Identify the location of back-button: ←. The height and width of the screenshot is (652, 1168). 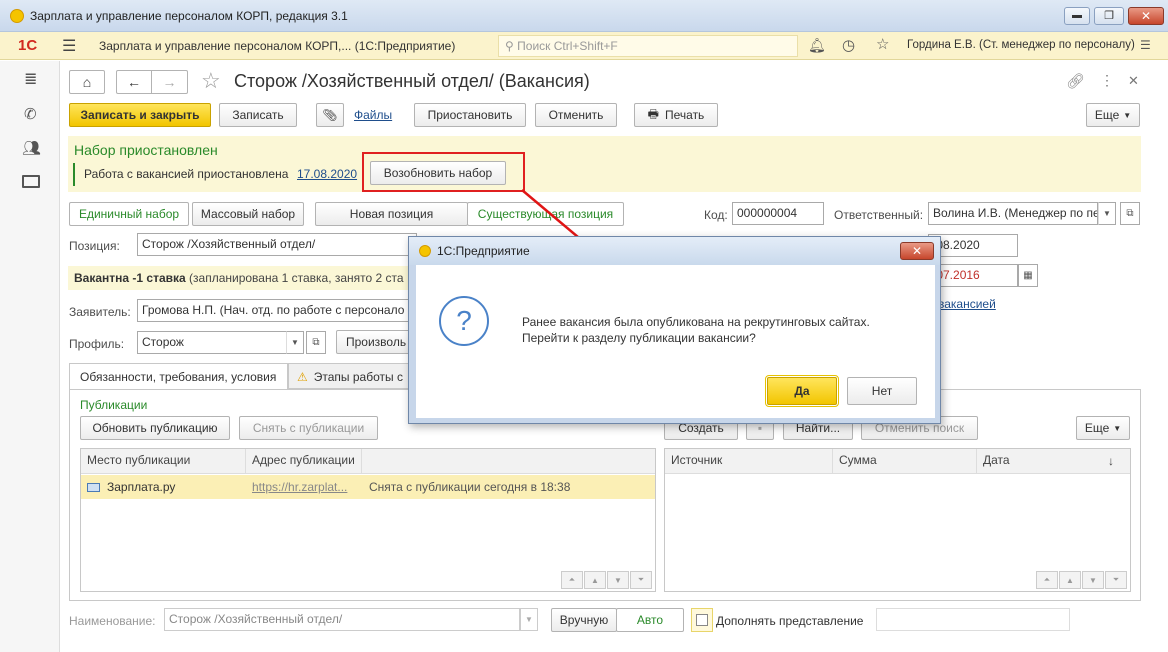
(134, 82).